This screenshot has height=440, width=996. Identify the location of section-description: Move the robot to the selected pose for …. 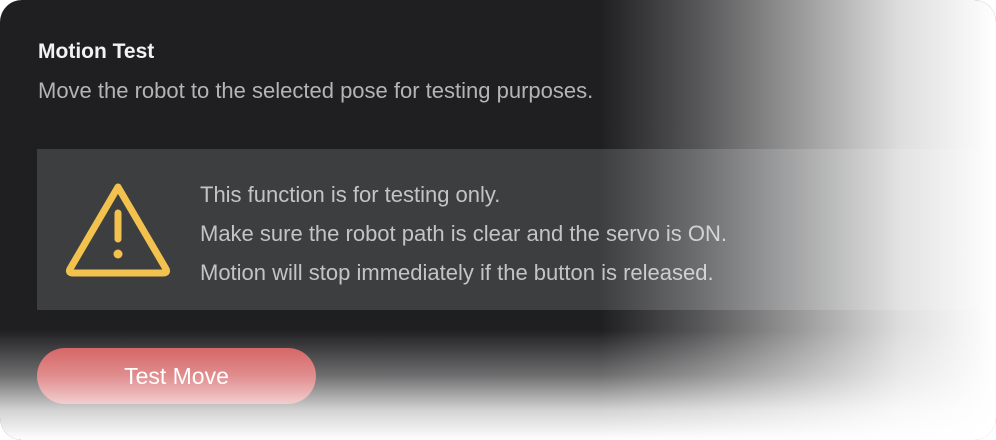
(316, 90).